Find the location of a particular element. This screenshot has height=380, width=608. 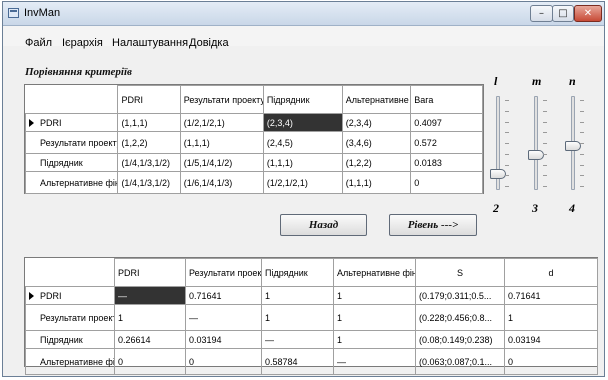

grid2-header-d: d is located at coordinates (551, 272).